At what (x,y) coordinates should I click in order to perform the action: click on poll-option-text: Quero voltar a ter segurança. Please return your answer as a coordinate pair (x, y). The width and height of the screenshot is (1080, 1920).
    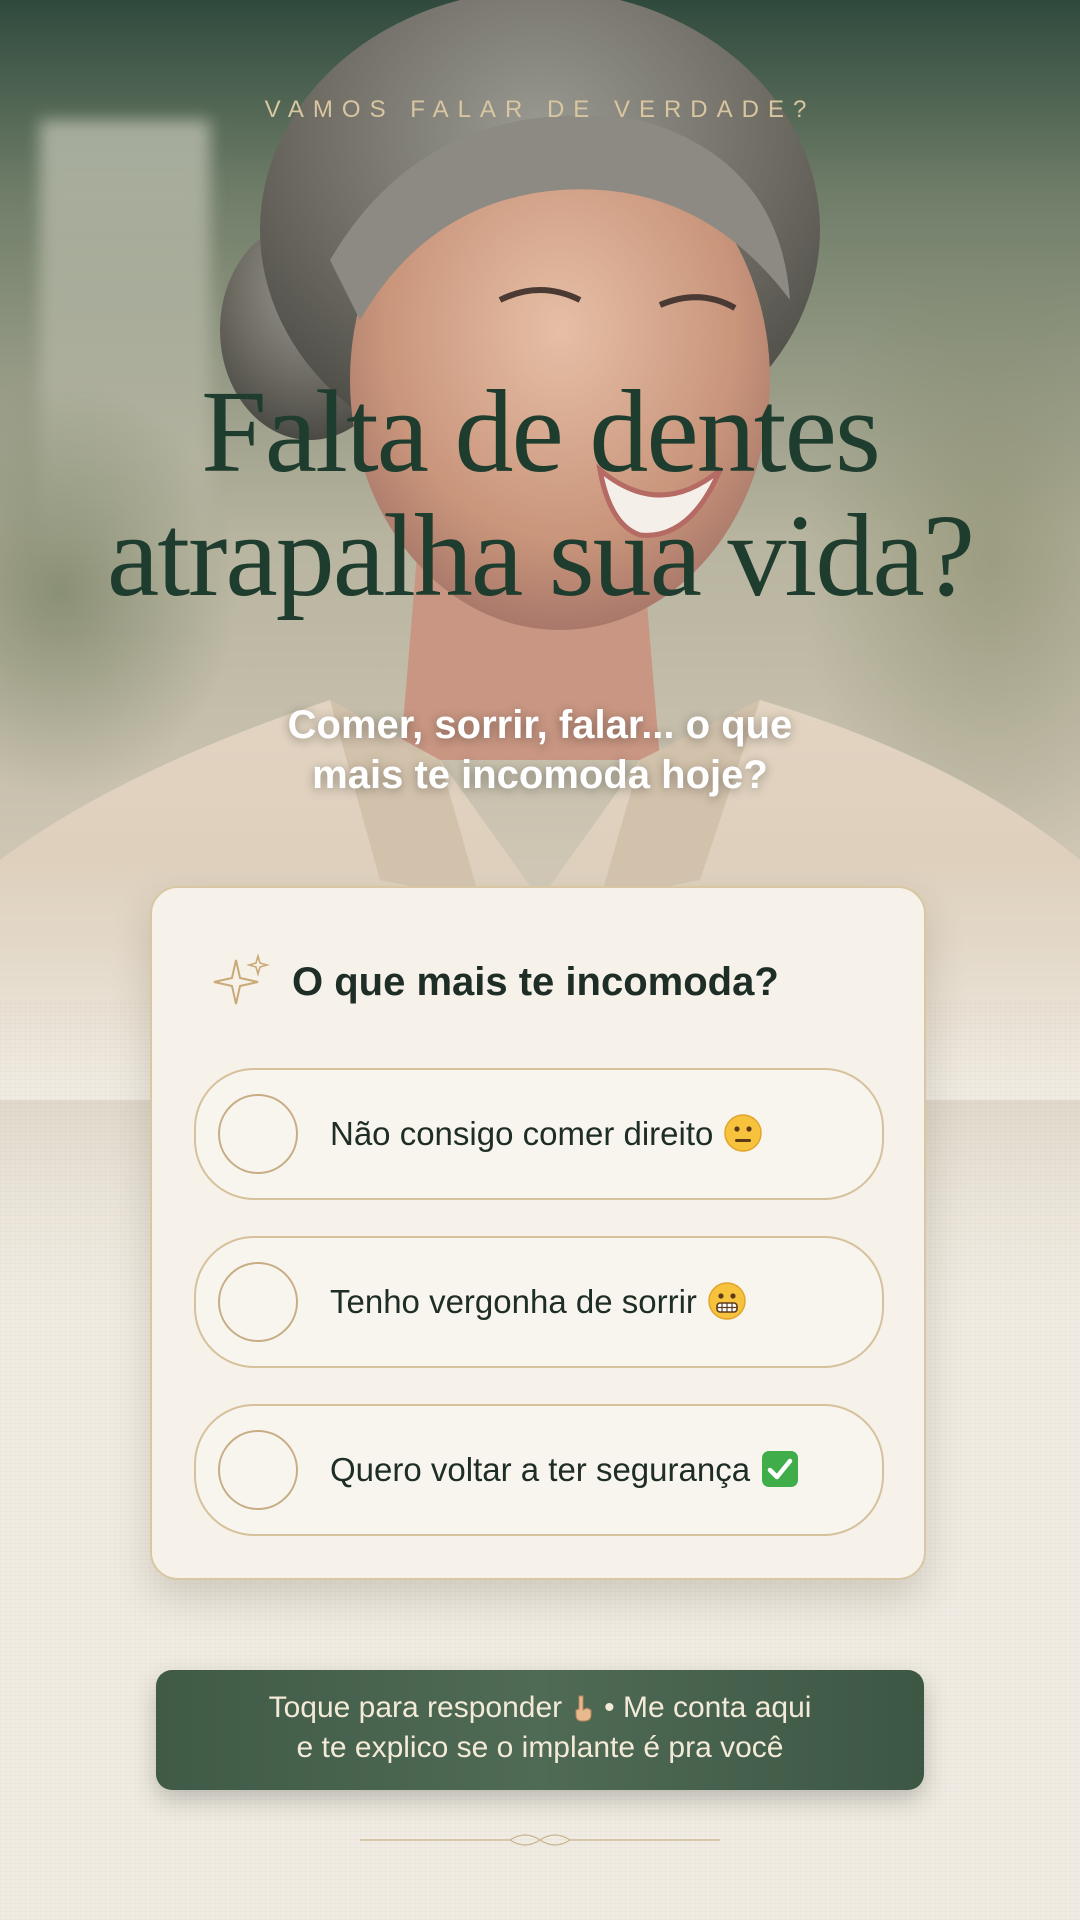
    Looking at the image, I should click on (540, 1469).